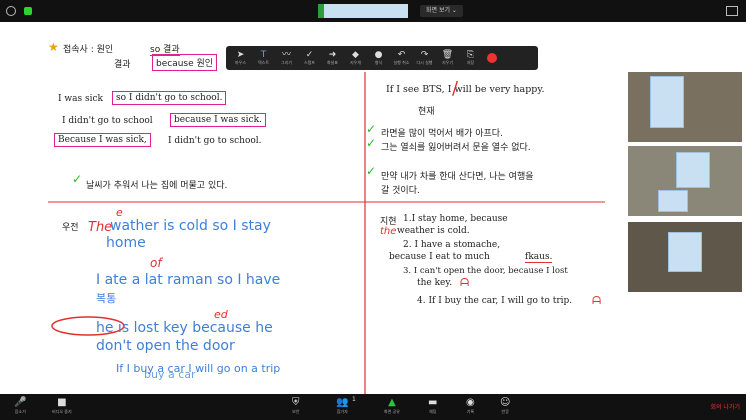  Describe the element at coordinates (309, 55) in the screenshot. I see `stamp-icon: ✓` at that location.